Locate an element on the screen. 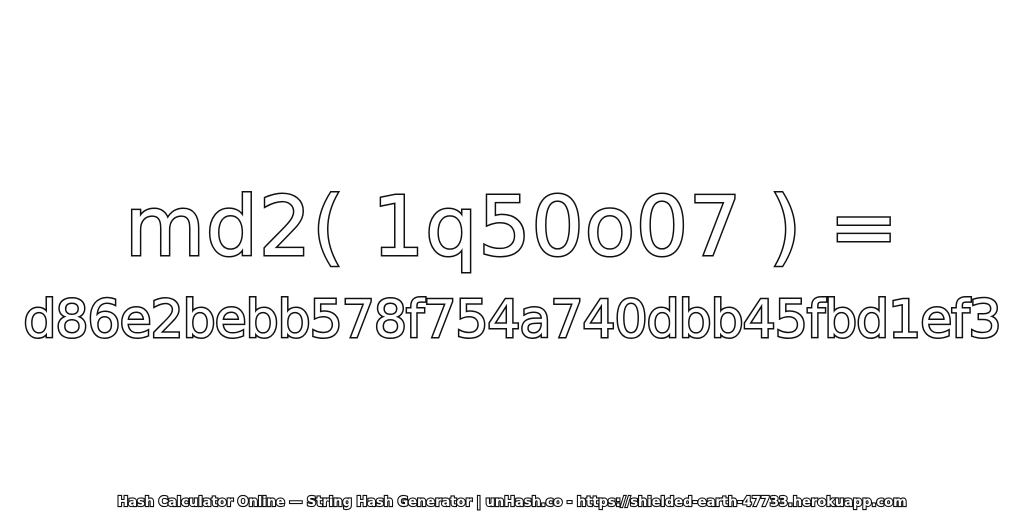 This screenshot has height=512, width=1024. hash-expression: md2( 1q50o07 ) = is located at coordinates (511, 228).